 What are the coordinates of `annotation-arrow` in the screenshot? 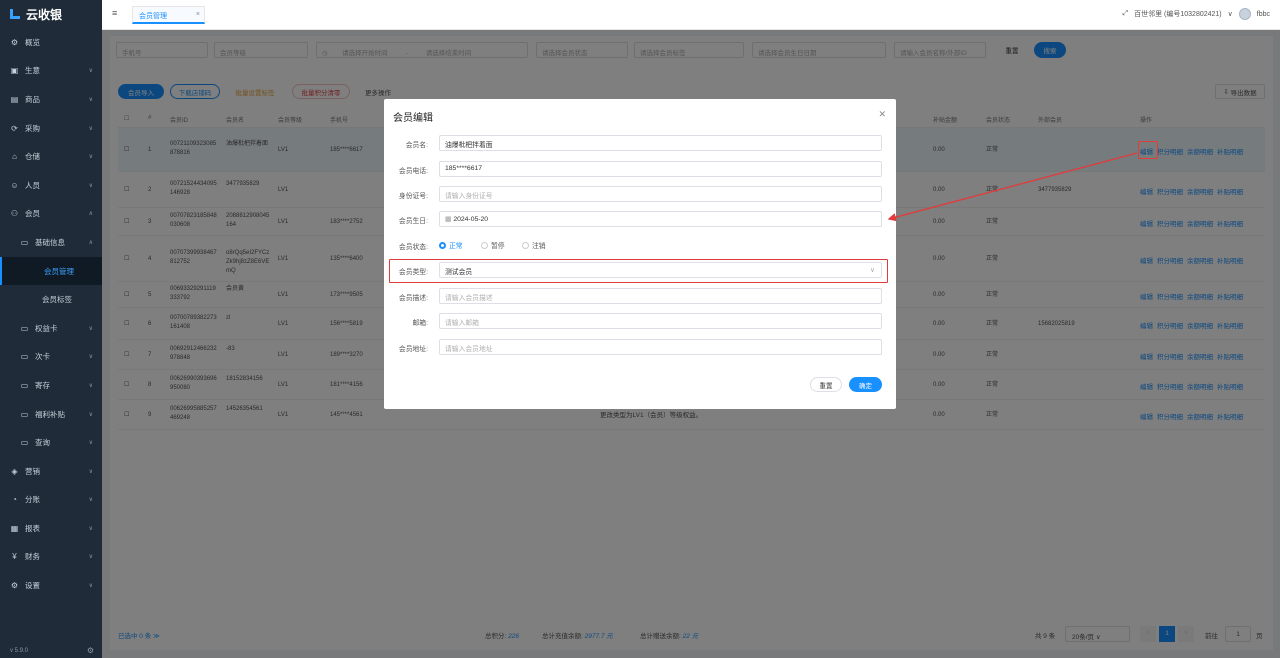 It's located at (1012, 187).